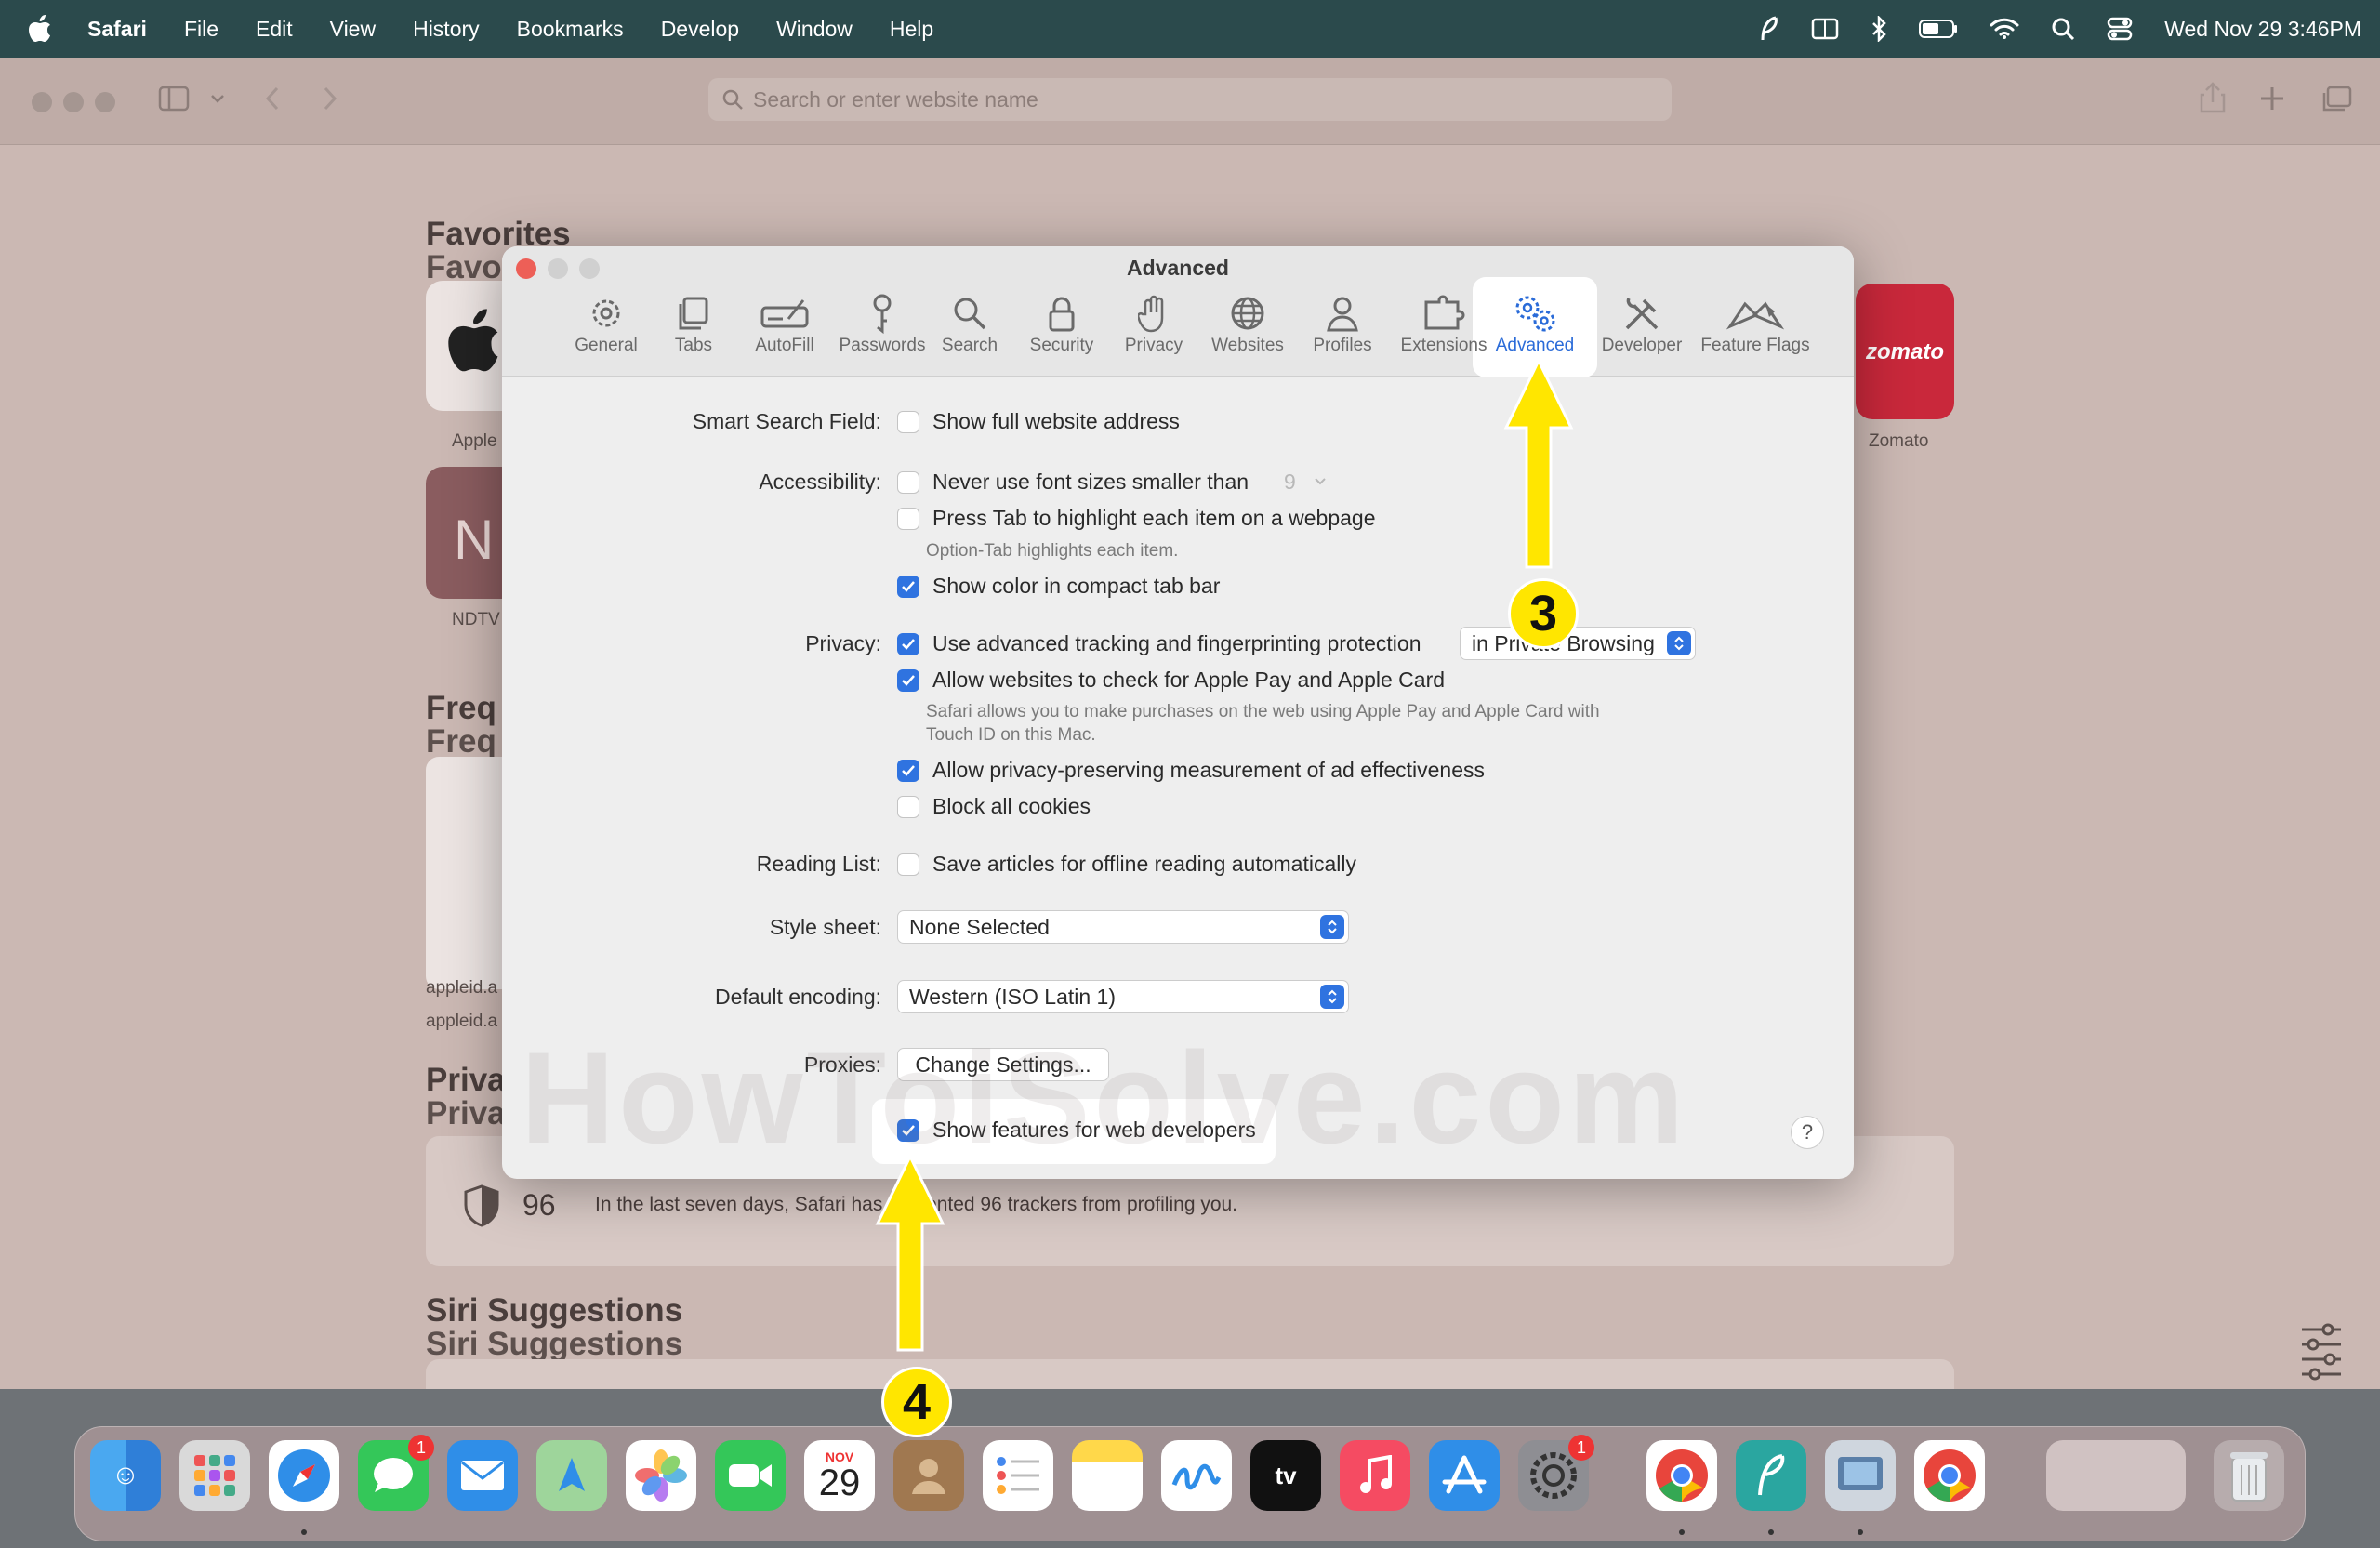  Describe the element at coordinates (908, 518) in the screenshot. I see `press-tab-checkbox` at that location.